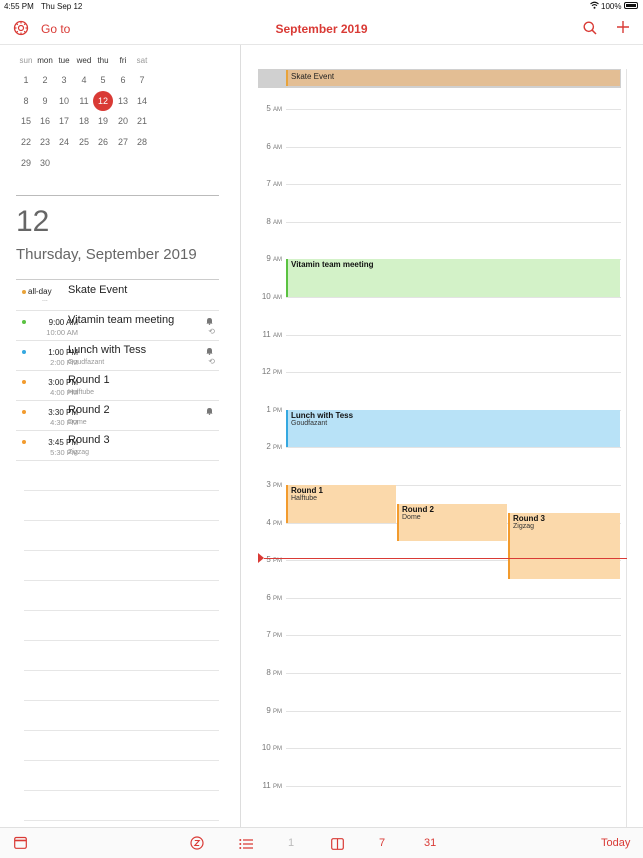 The height and width of the screenshot is (858, 643). Describe the element at coordinates (26, 80) in the screenshot. I see `mini-day: 1` at that location.